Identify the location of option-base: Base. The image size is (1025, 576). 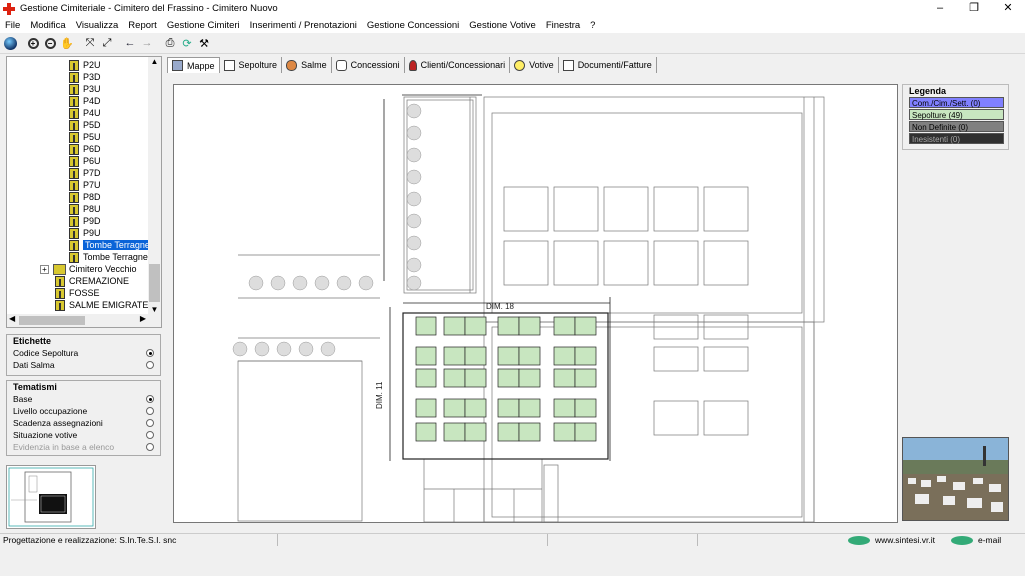
(83, 399).